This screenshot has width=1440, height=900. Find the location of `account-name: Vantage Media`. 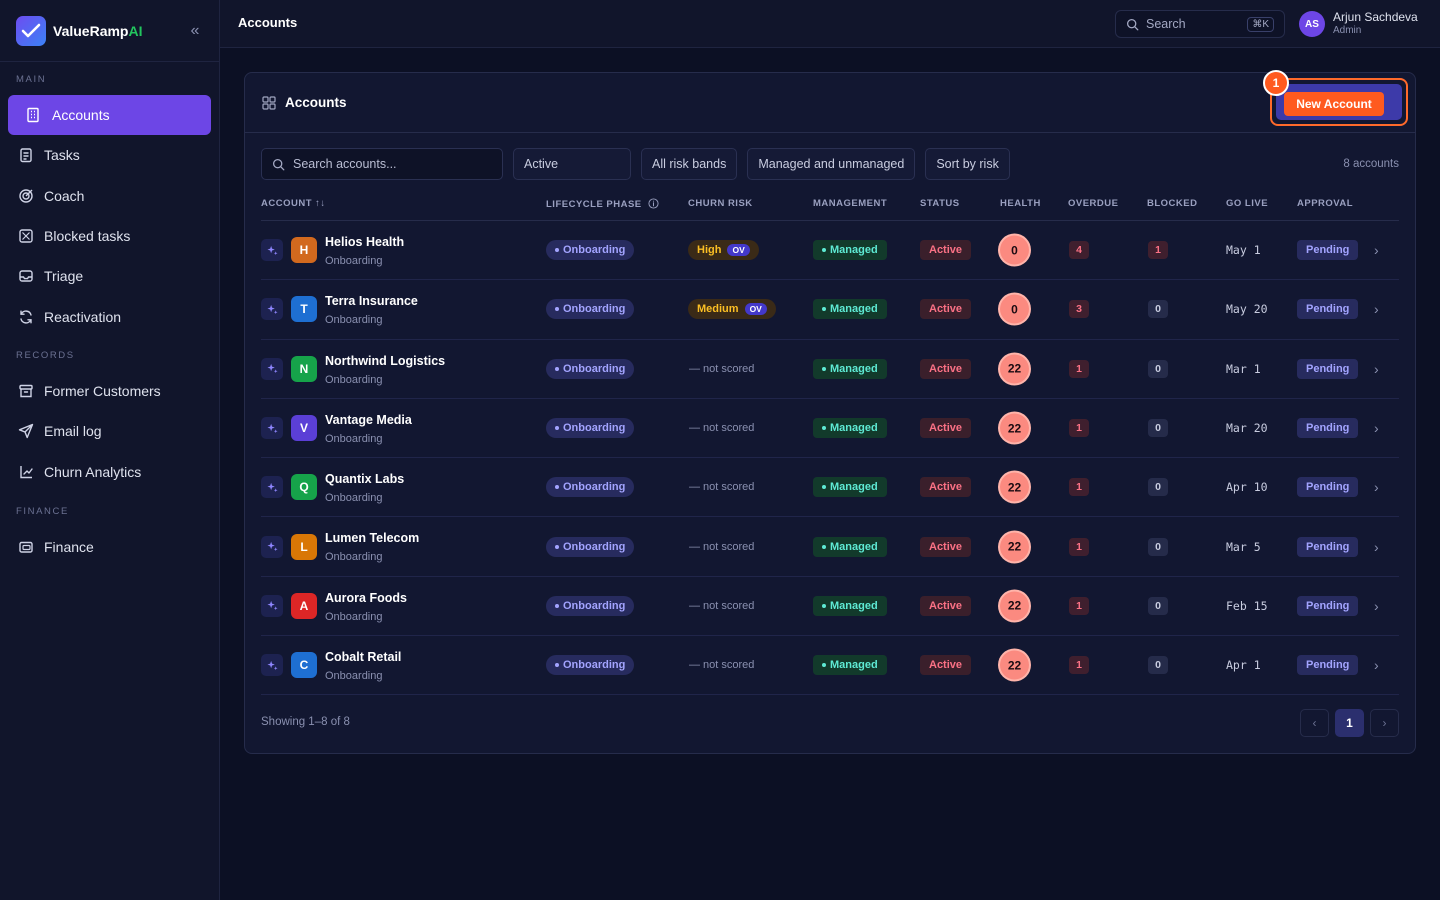

account-name: Vantage Media is located at coordinates (368, 420).